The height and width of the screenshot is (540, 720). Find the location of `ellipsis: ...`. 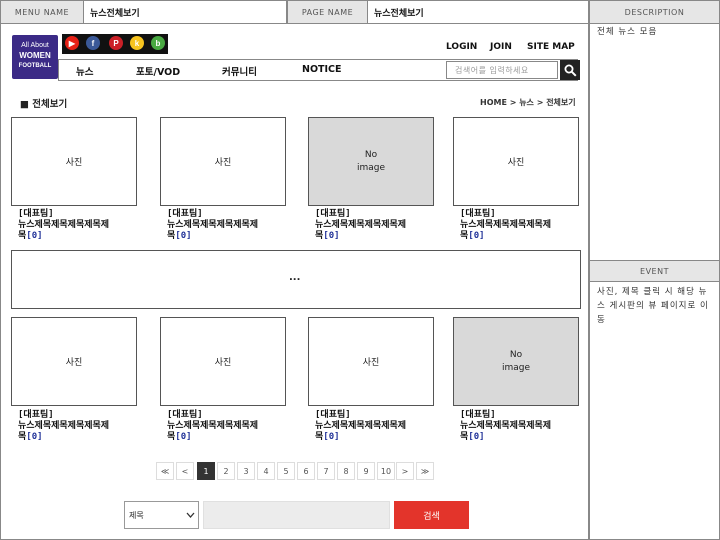

ellipsis: ... is located at coordinates (295, 277).